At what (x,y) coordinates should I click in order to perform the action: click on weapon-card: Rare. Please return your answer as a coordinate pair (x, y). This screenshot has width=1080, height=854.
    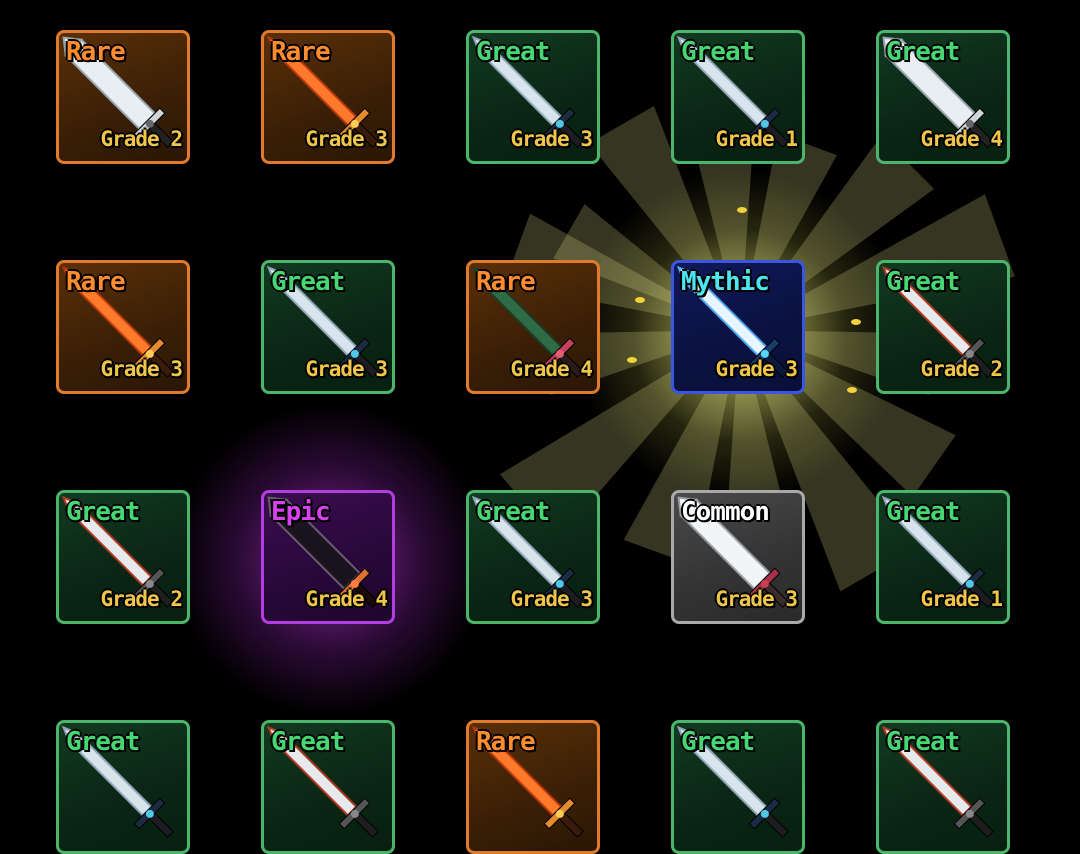
    Looking at the image, I should click on (533, 787).